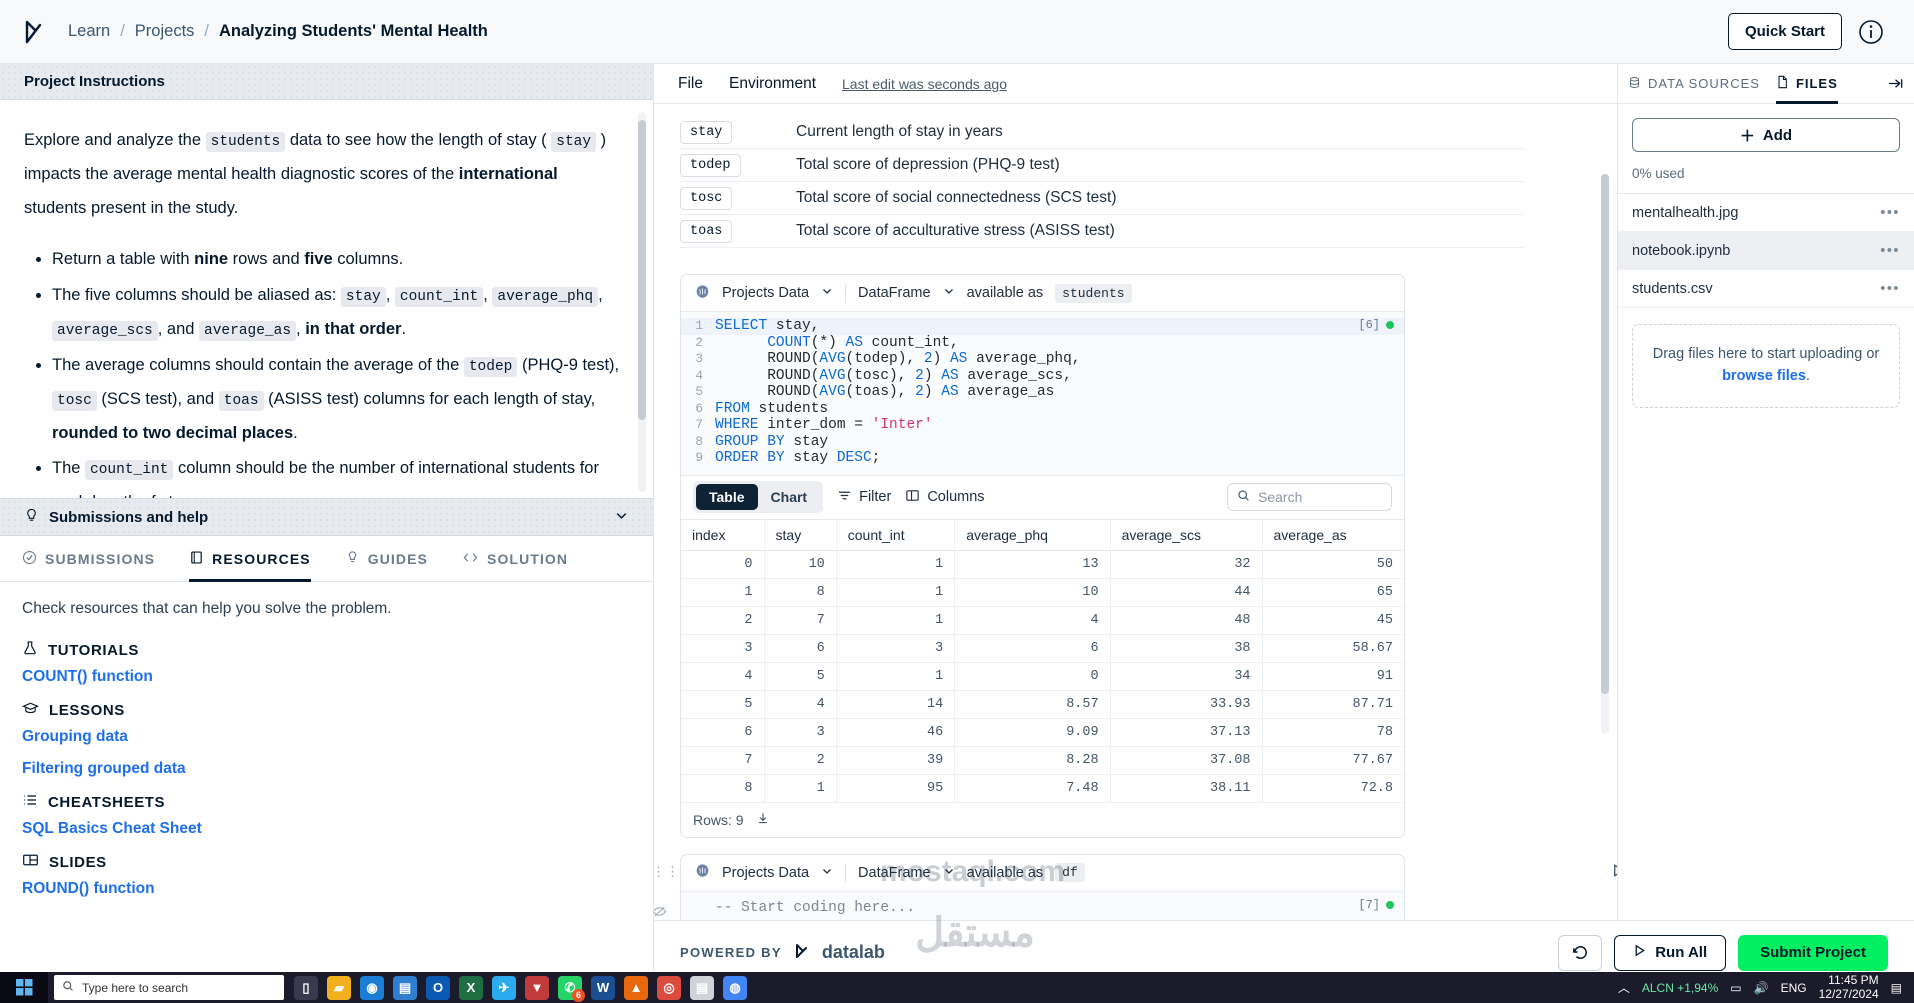  What do you see at coordinates (896, 534) in the screenshot?
I see `column-header: count_int` at bounding box center [896, 534].